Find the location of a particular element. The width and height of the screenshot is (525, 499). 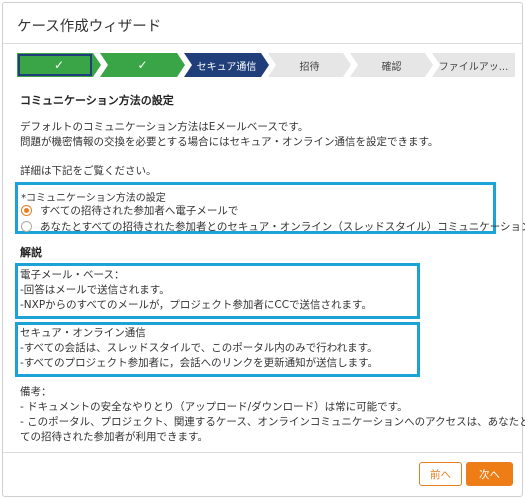

step-1: ✓ is located at coordinates (59, 65).